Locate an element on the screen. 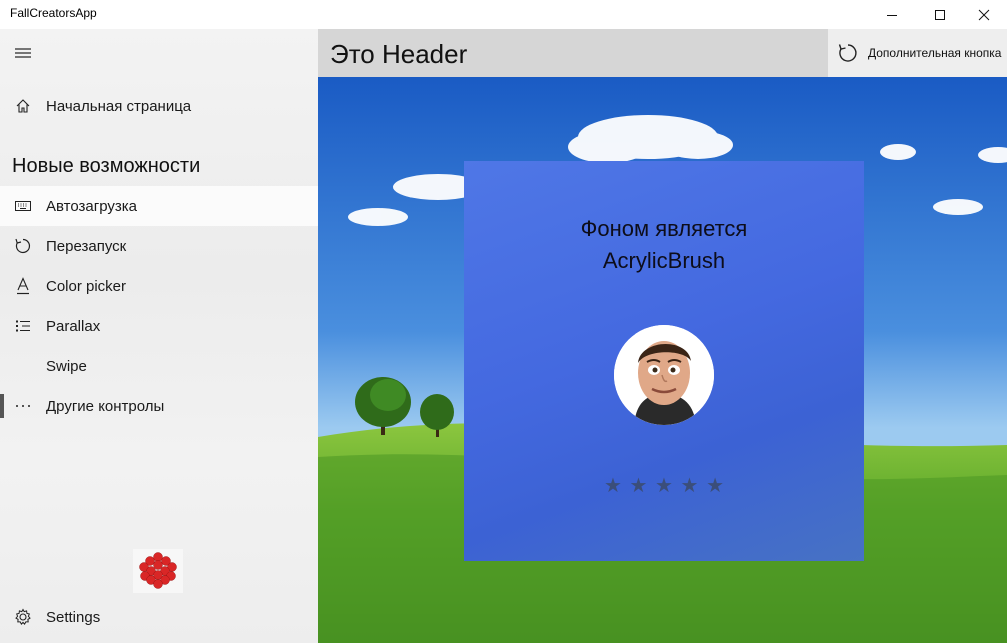 This screenshot has width=1007, height=643. gear-icon is located at coordinates (23, 617).